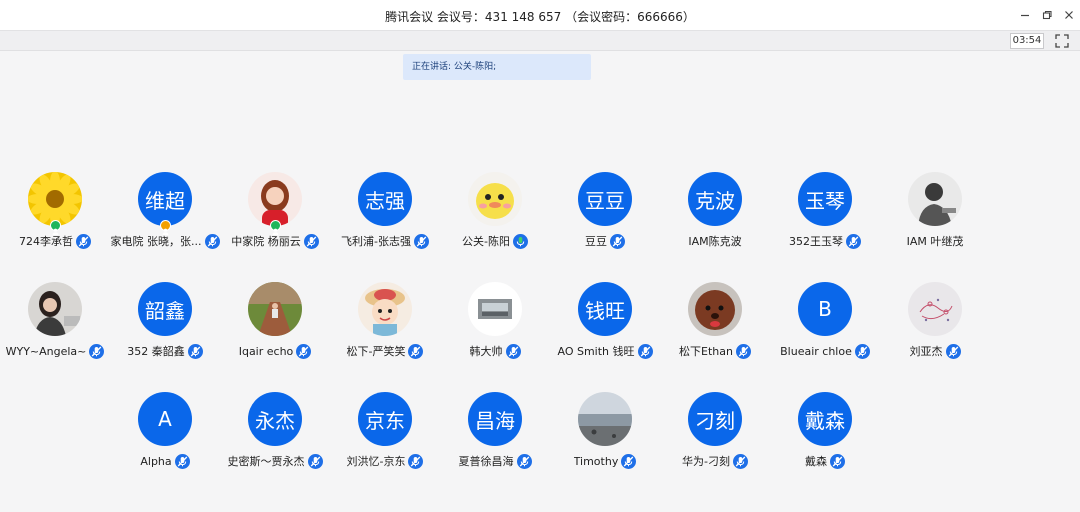 The height and width of the screenshot is (512, 1080). Describe the element at coordinates (715, 419) in the screenshot. I see `avatar: 刁刻` at that location.